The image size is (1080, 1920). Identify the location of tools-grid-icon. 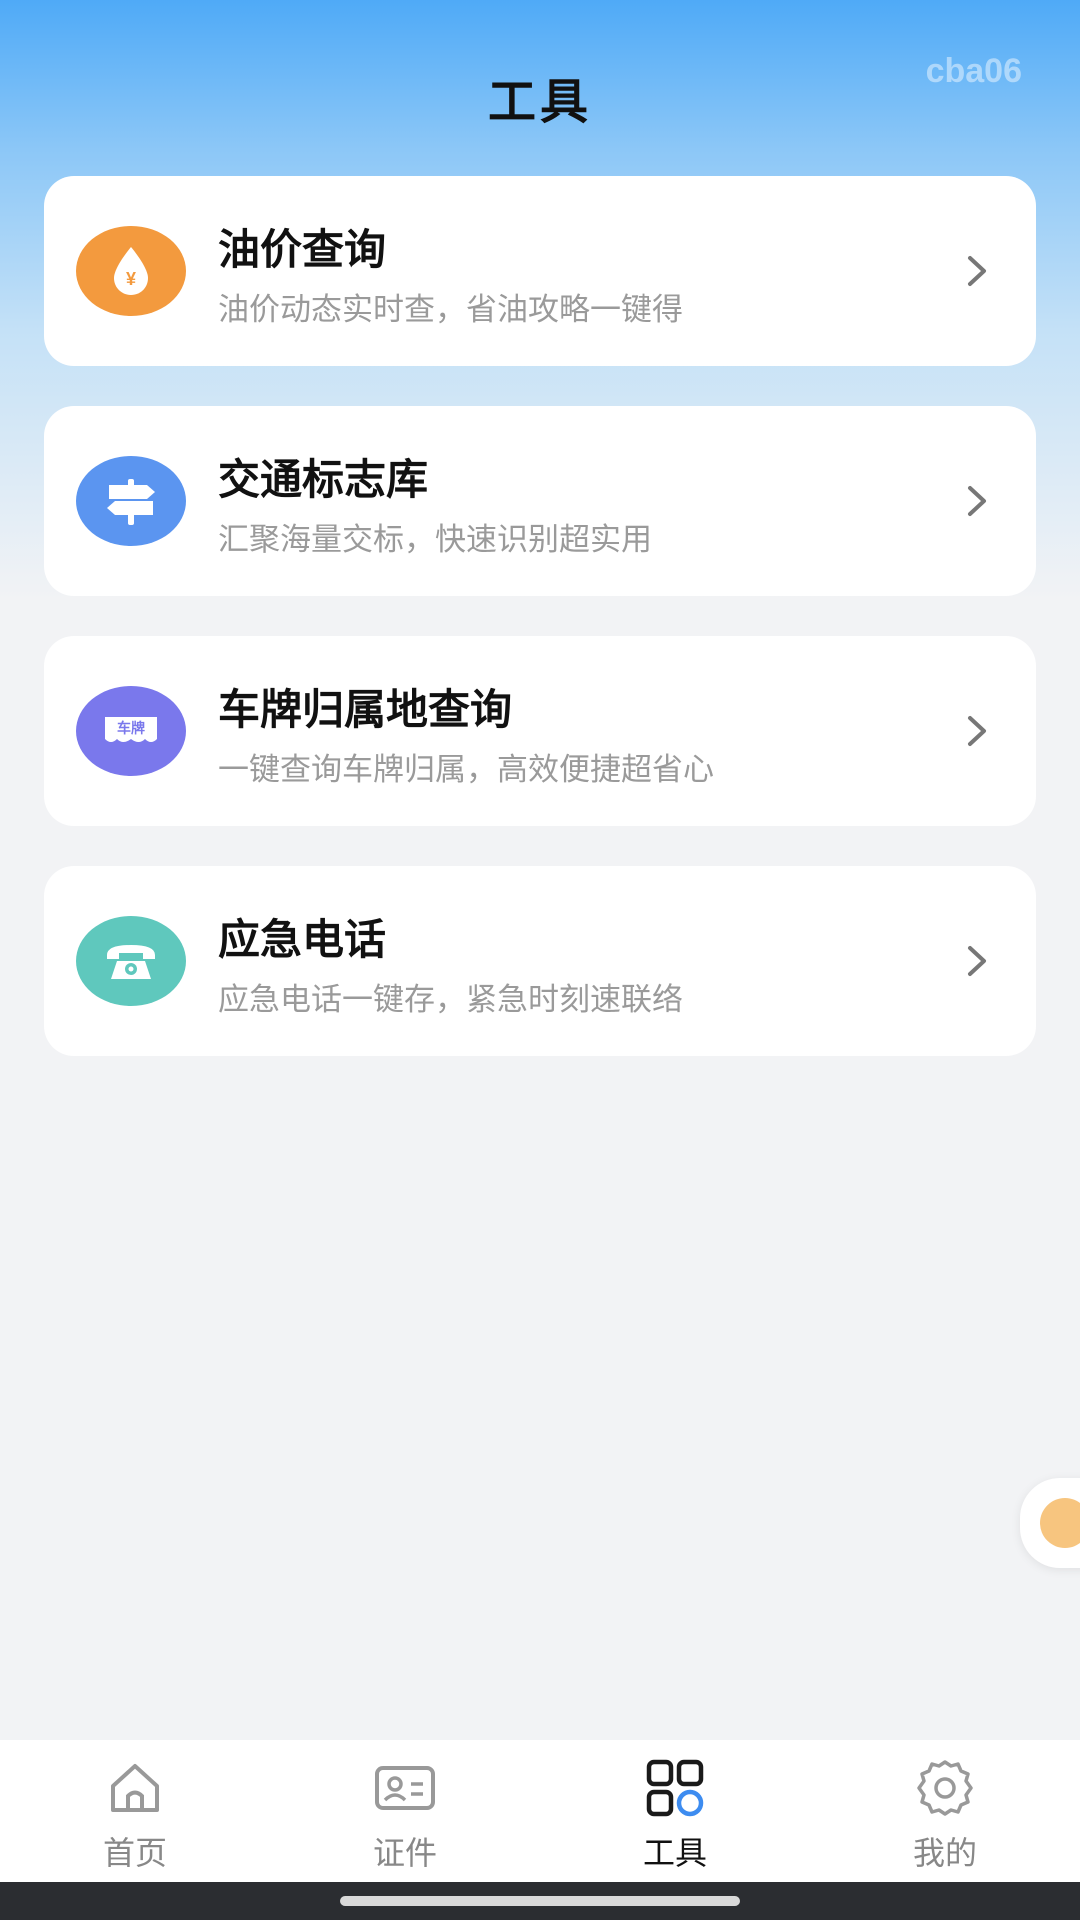
(675, 1788).